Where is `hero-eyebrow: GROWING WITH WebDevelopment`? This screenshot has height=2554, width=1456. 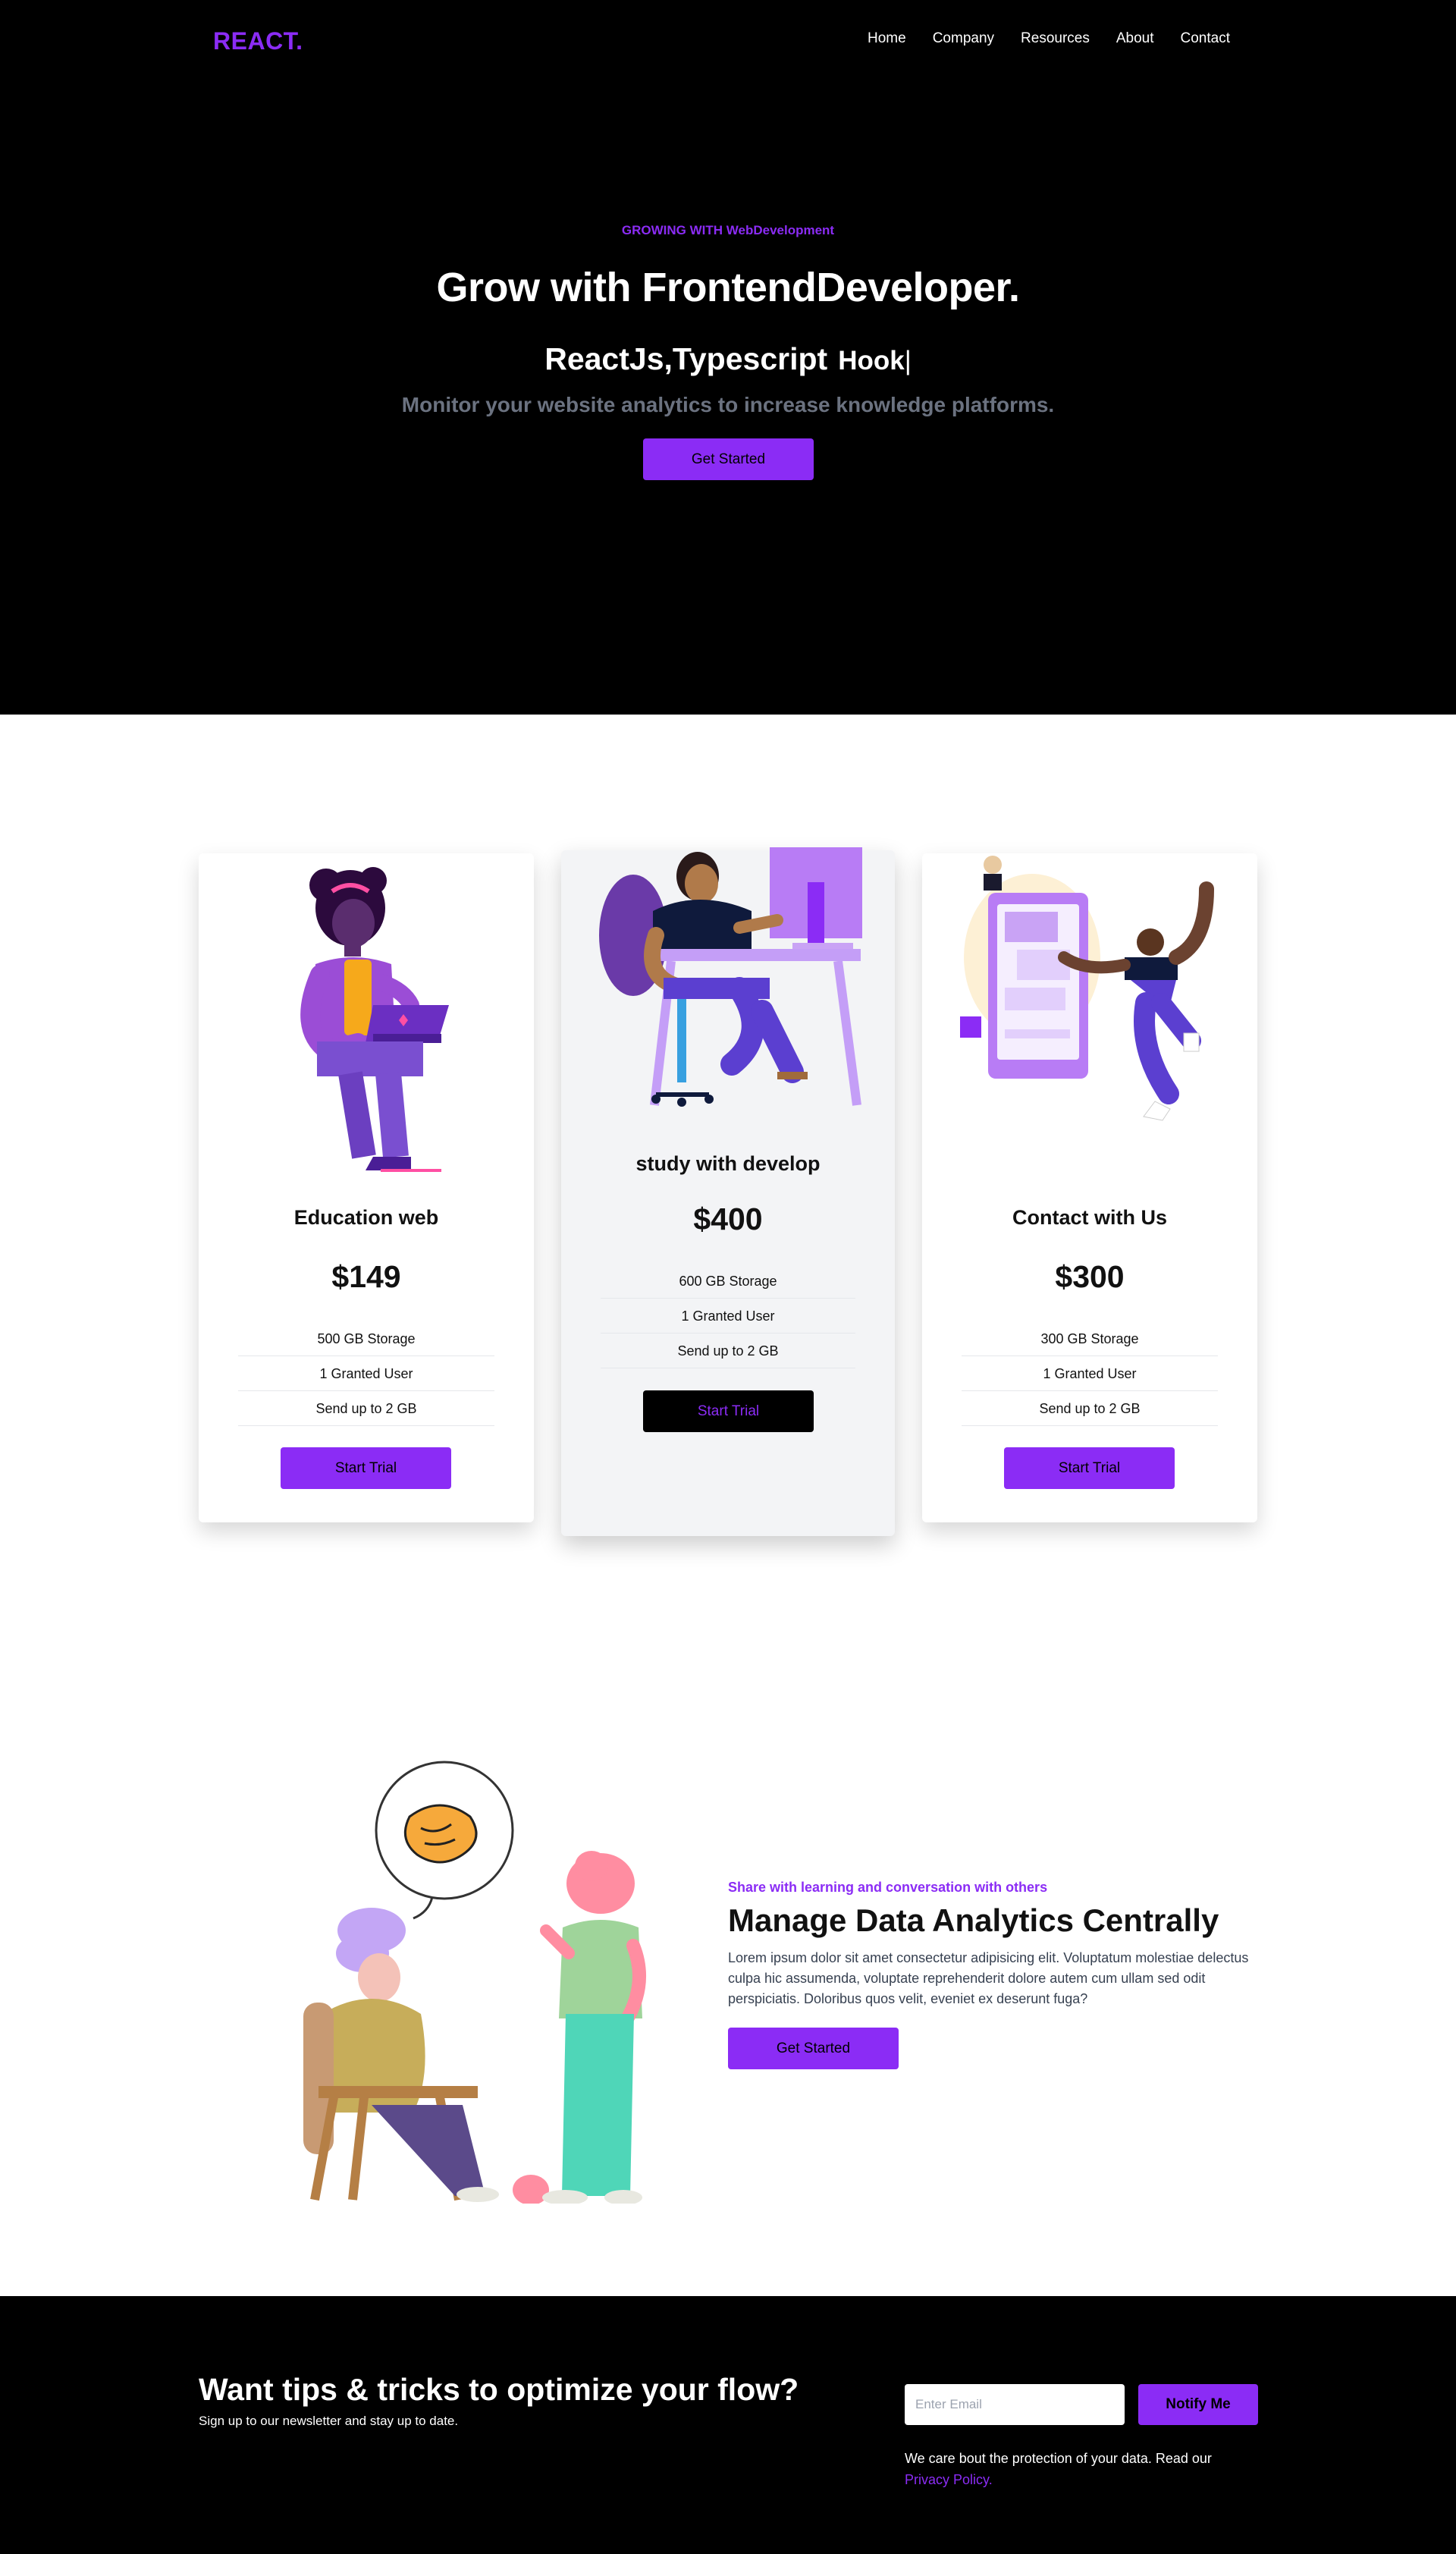
hero-eyebrow: GROWING WITH WebDevelopment is located at coordinates (728, 230).